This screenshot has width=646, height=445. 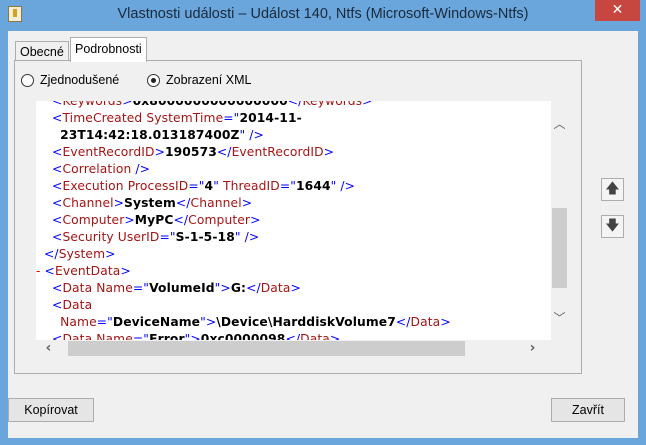 What do you see at coordinates (532, 348) in the screenshot?
I see `scroll-right-icon: ›` at bounding box center [532, 348].